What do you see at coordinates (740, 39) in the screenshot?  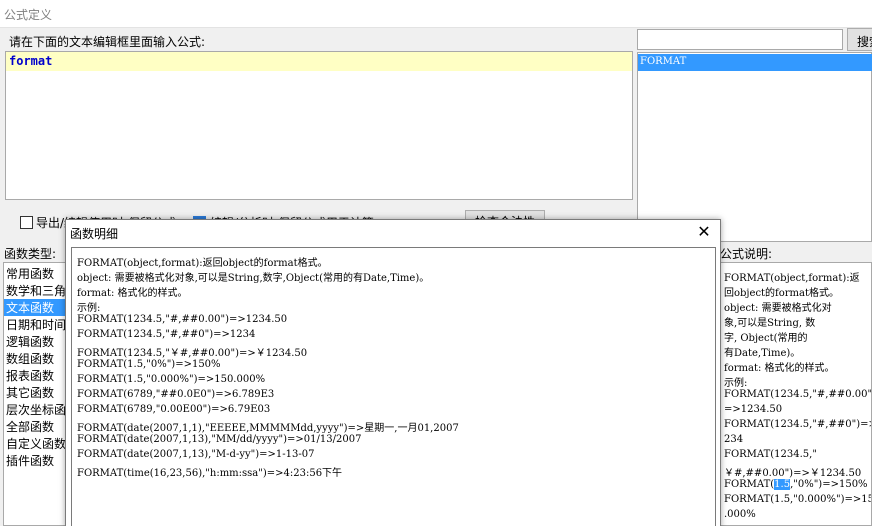 I see `search-input` at bounding box center [740, 39].